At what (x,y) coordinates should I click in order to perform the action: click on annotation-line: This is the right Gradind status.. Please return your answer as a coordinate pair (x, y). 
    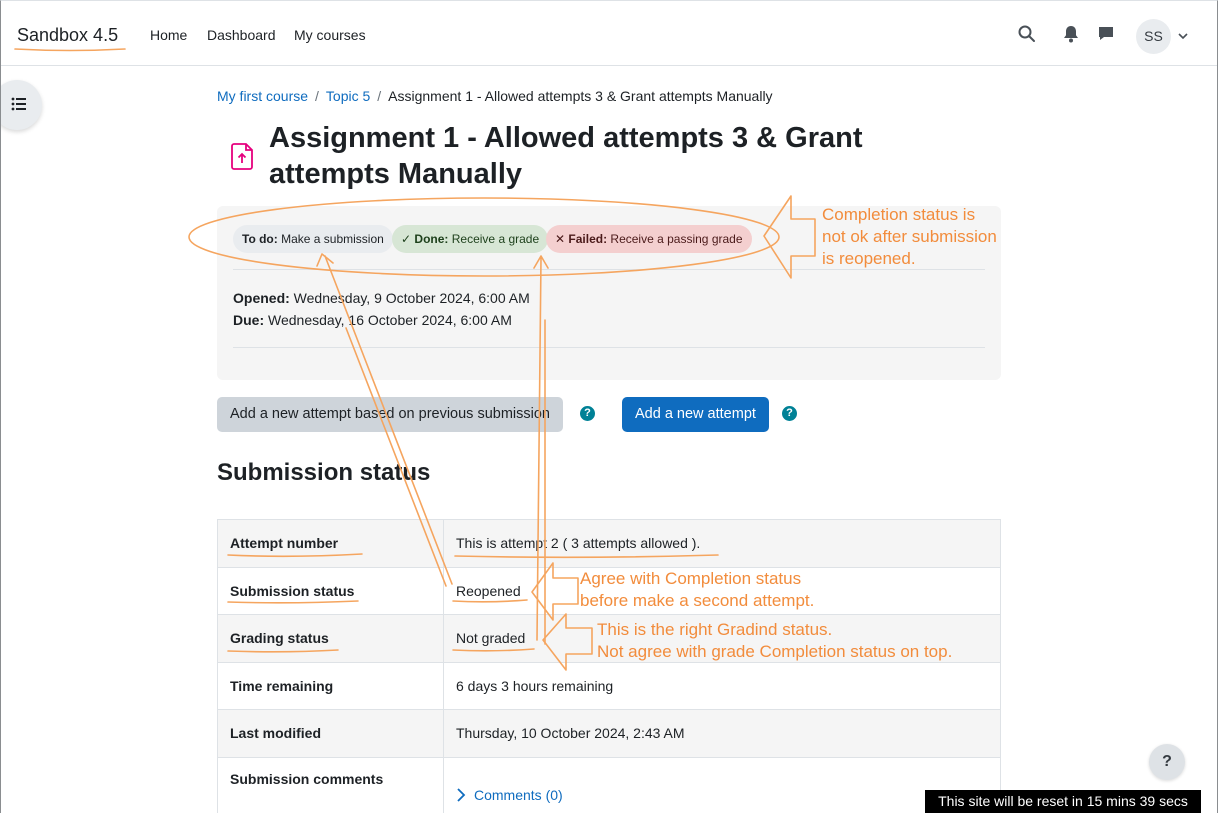
    Looking at the image, I should click on (715, 629).